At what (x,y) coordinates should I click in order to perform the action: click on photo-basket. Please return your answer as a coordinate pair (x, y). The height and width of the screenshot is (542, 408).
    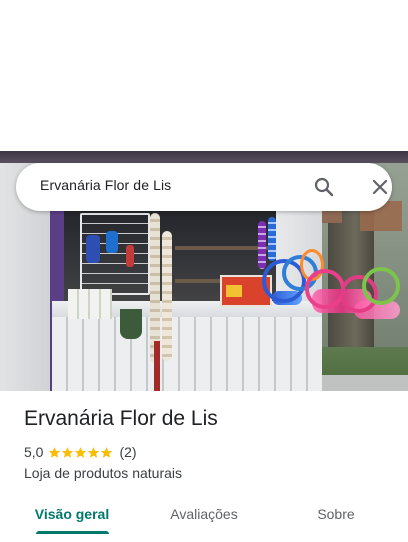
    Looking at the image, I should click on (131, 324).